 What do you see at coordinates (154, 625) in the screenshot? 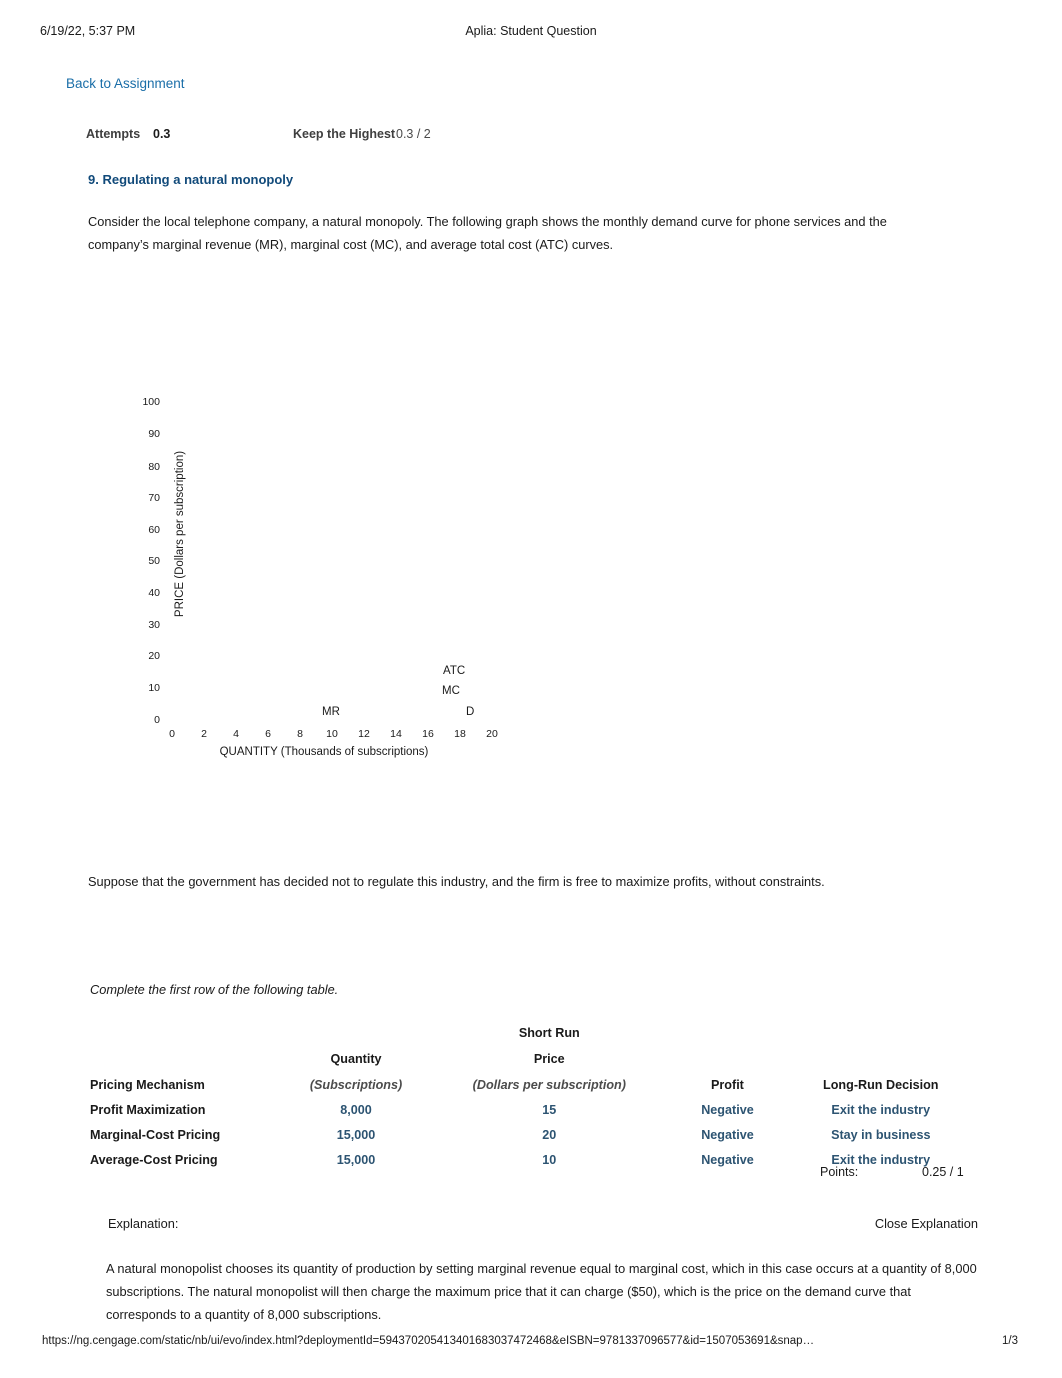
I see `y-tick-label: 30` at bounding box center [154, 625].